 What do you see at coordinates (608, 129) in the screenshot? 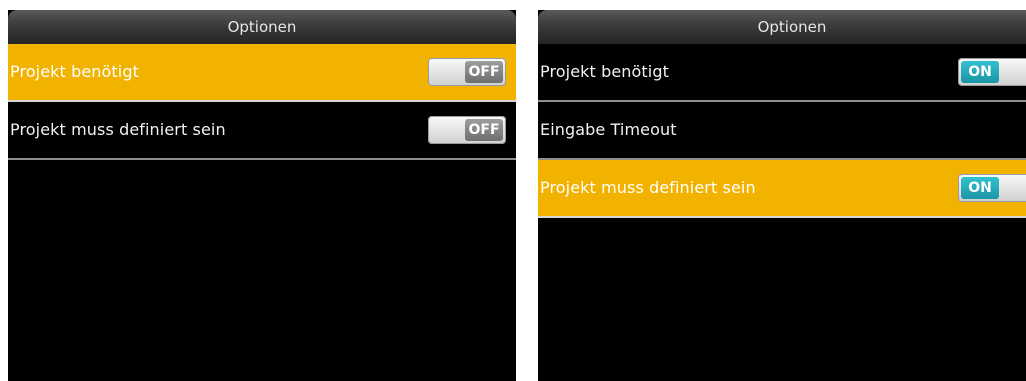
I see `menu-item-label: Eingabe Timeout` at bounding box center [608, 129].